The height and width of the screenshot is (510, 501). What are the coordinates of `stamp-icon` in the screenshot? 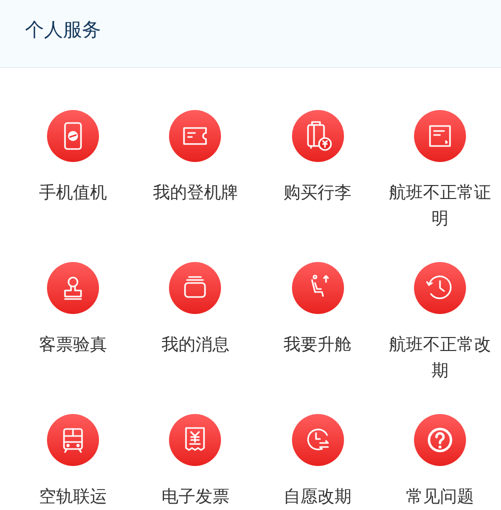 It's located at (73, 288).